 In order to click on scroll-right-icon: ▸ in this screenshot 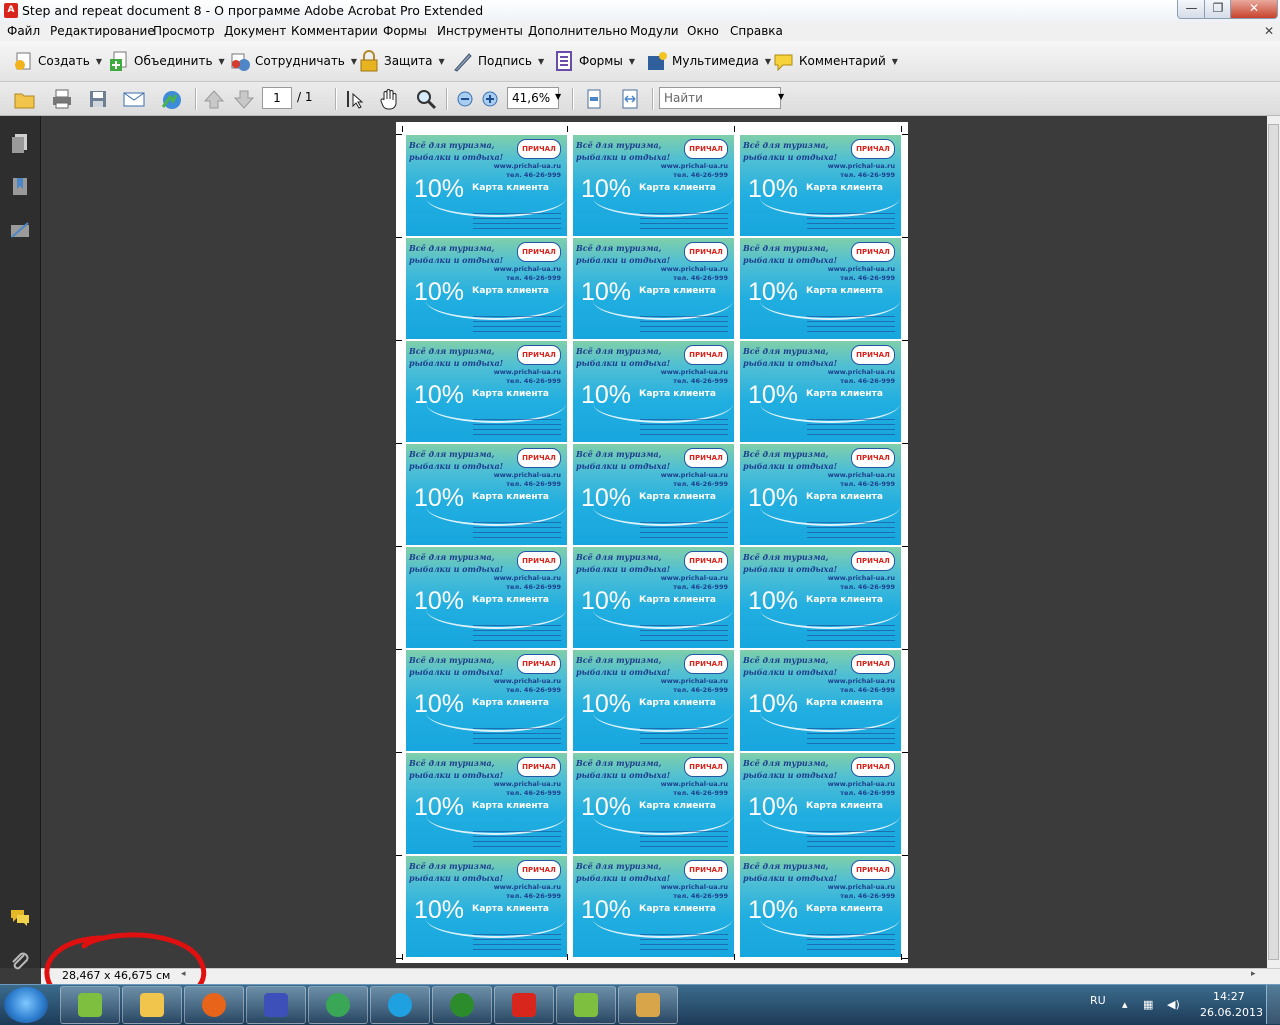, I will do `click(1253, 974)`.